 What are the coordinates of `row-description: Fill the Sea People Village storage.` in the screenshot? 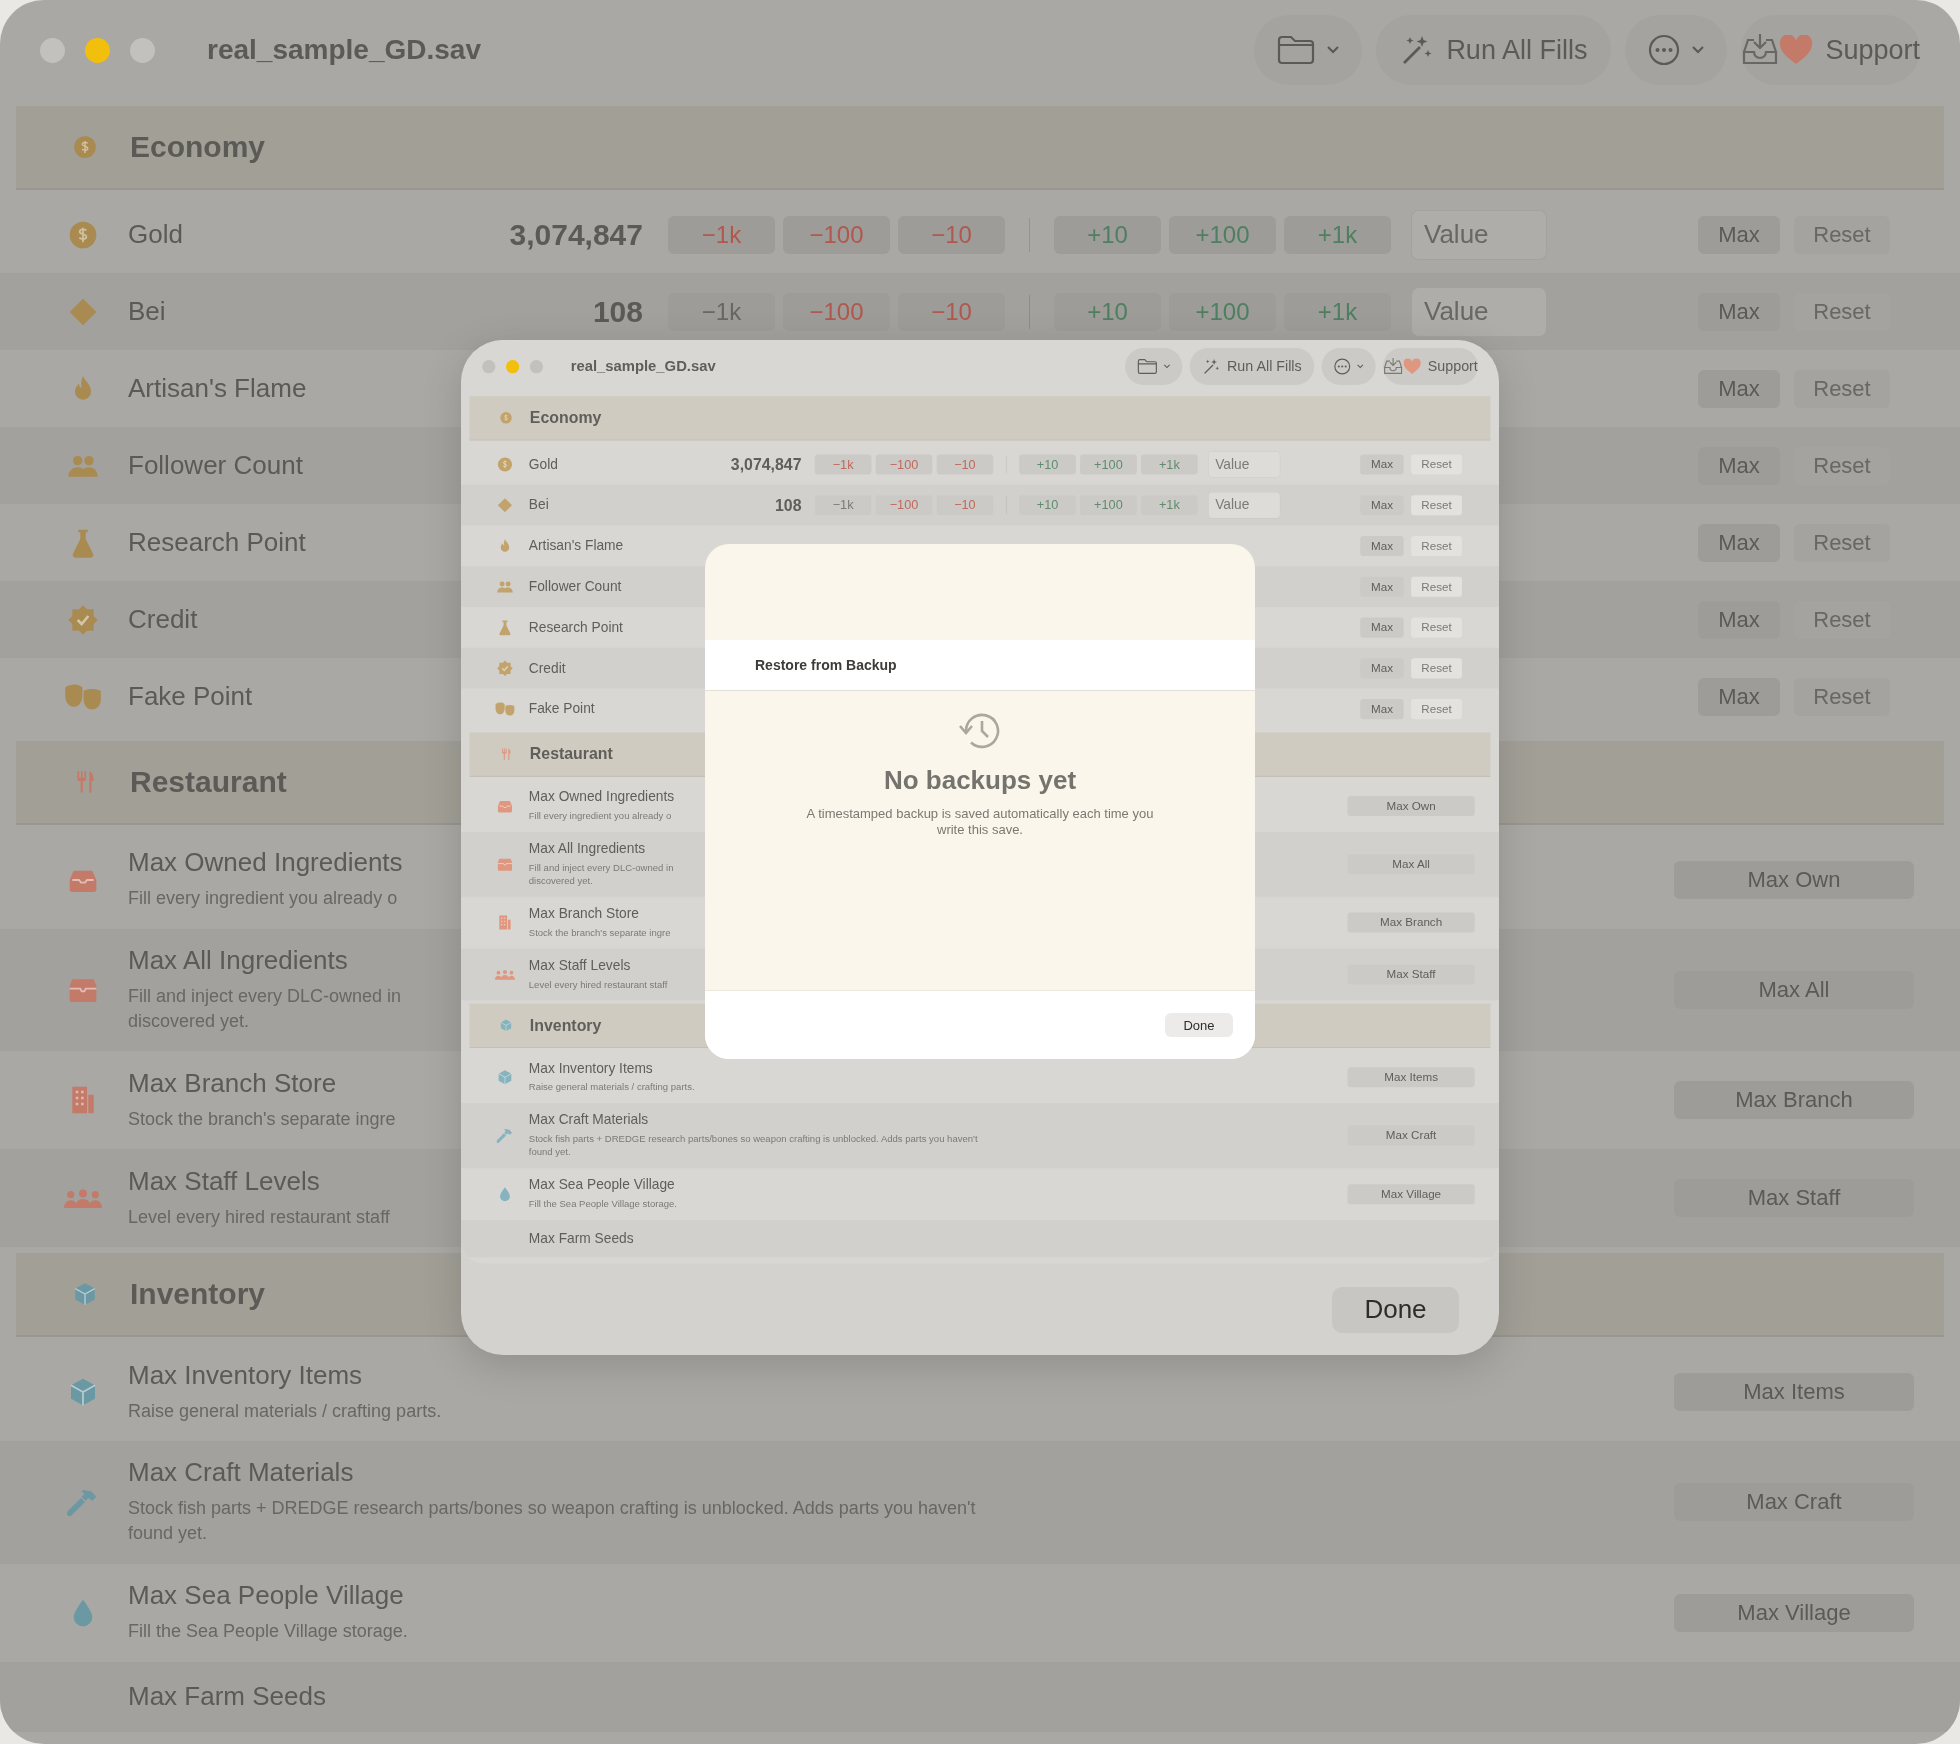 It's located at (602, 1204).